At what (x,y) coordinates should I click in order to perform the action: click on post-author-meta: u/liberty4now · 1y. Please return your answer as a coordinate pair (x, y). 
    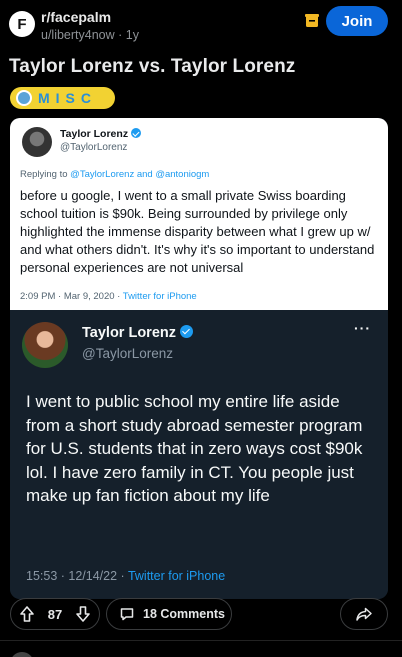
    Looking at the image, I should click on (90, 35).